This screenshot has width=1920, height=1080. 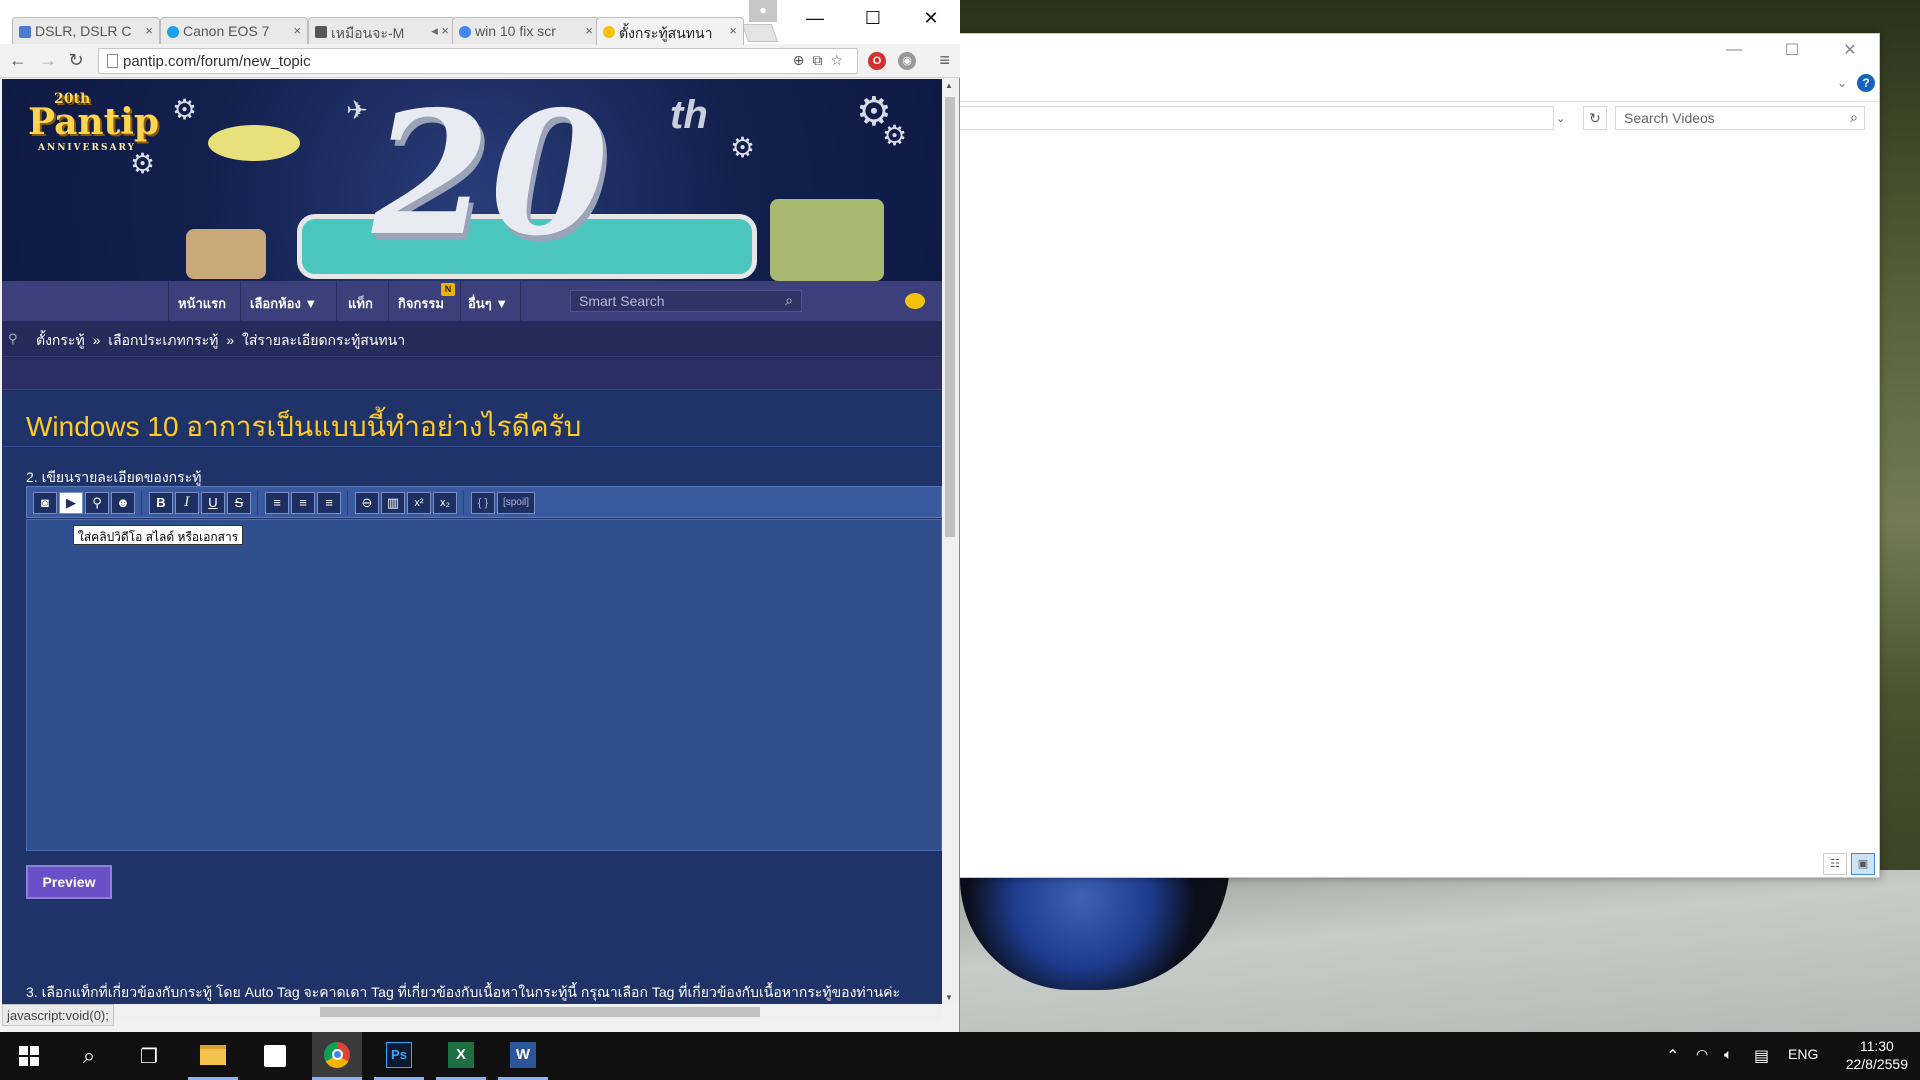 I want to click on forward-icon: →, so click(x=48, y=61).